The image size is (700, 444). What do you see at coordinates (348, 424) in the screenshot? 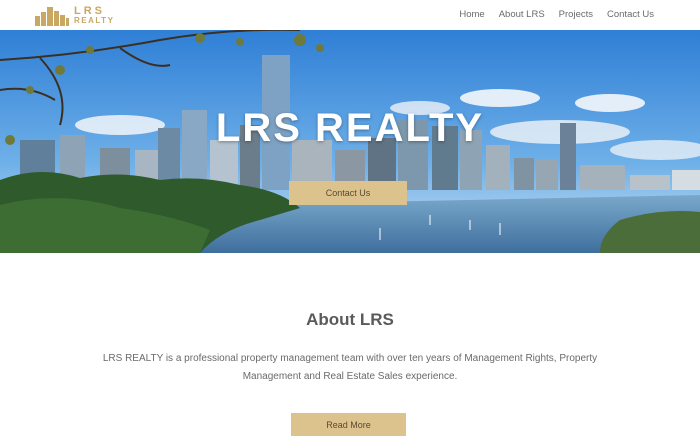
I see `read-more-button: Read More` at bounding box center [348, 424].